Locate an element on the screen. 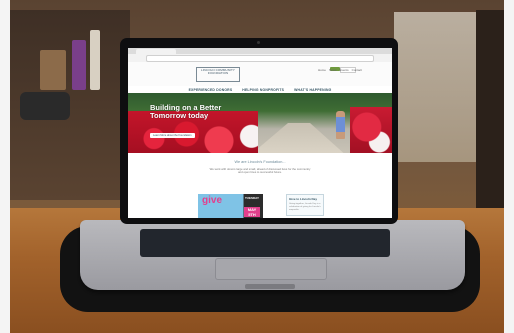  top-link: News is located at coordinates (332, 70).